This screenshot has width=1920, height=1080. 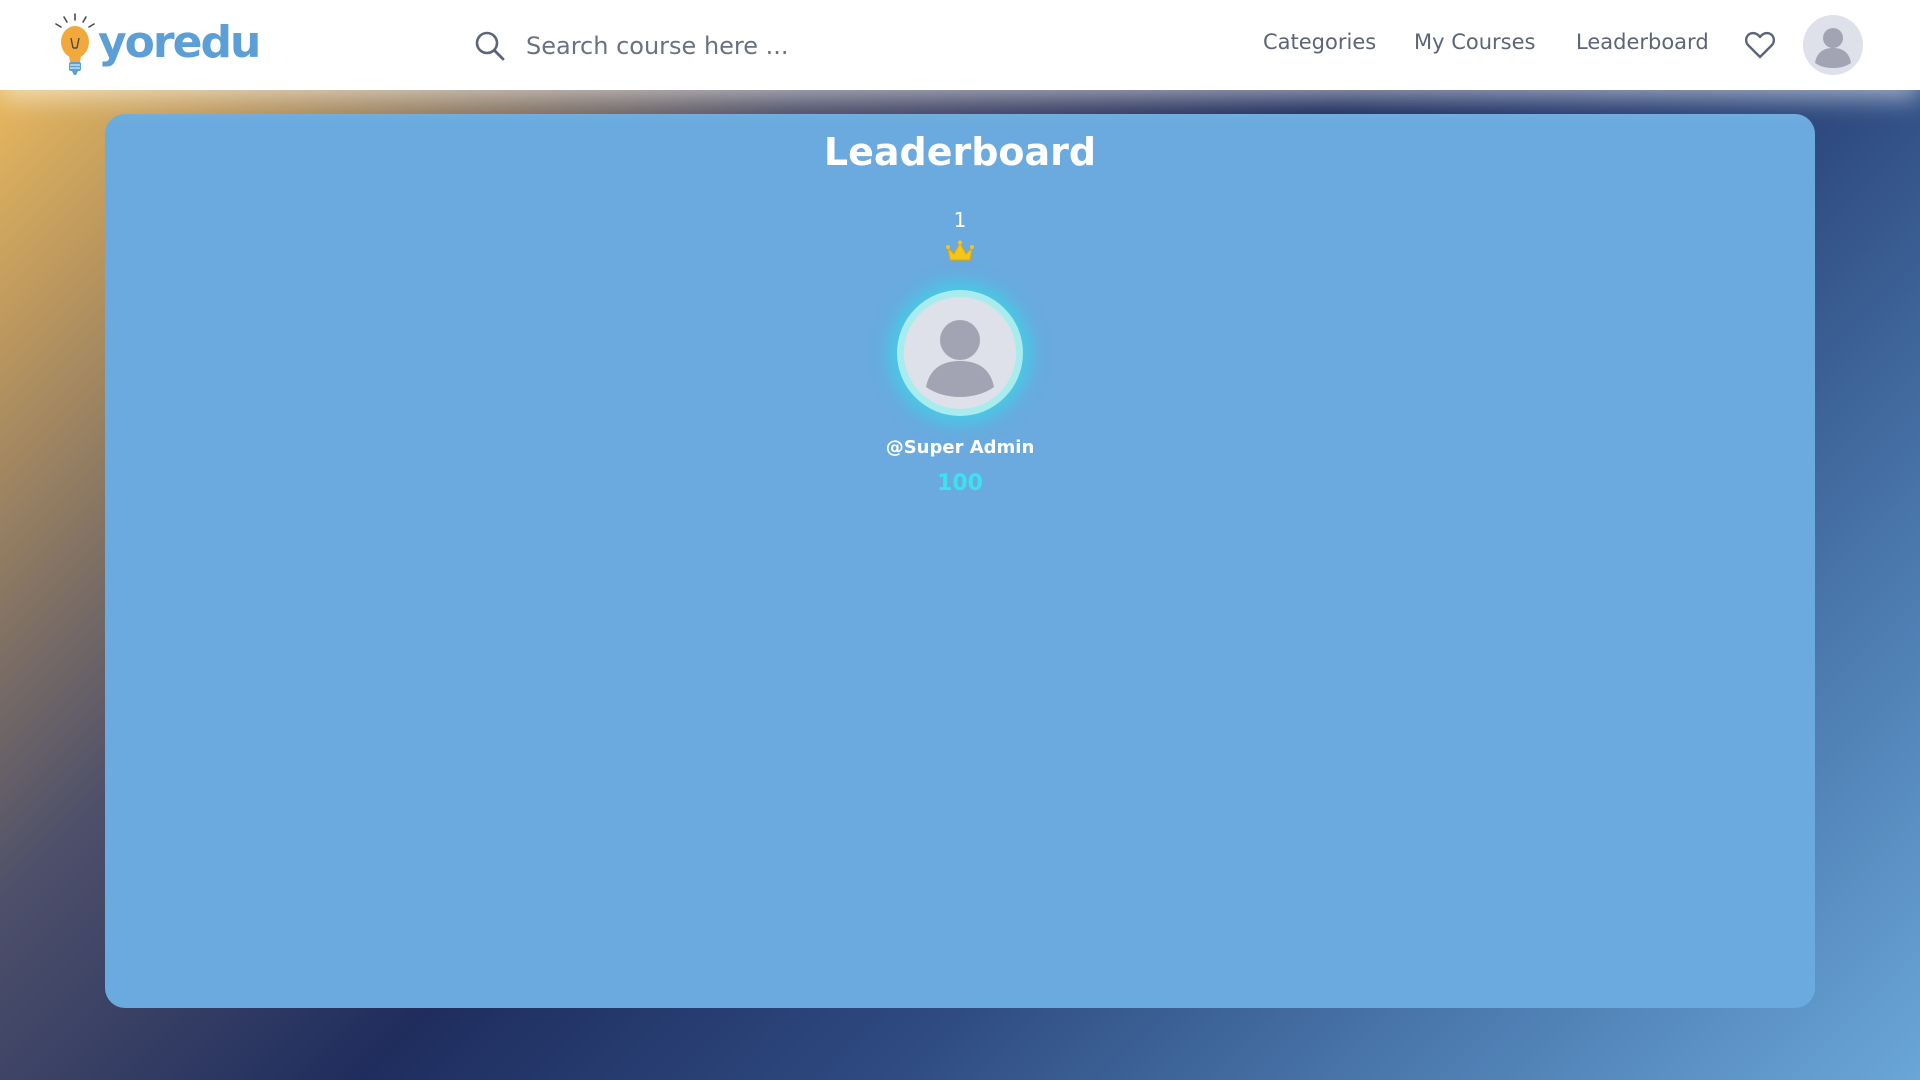 I want to click on avatar, so click(x=960, y=353).